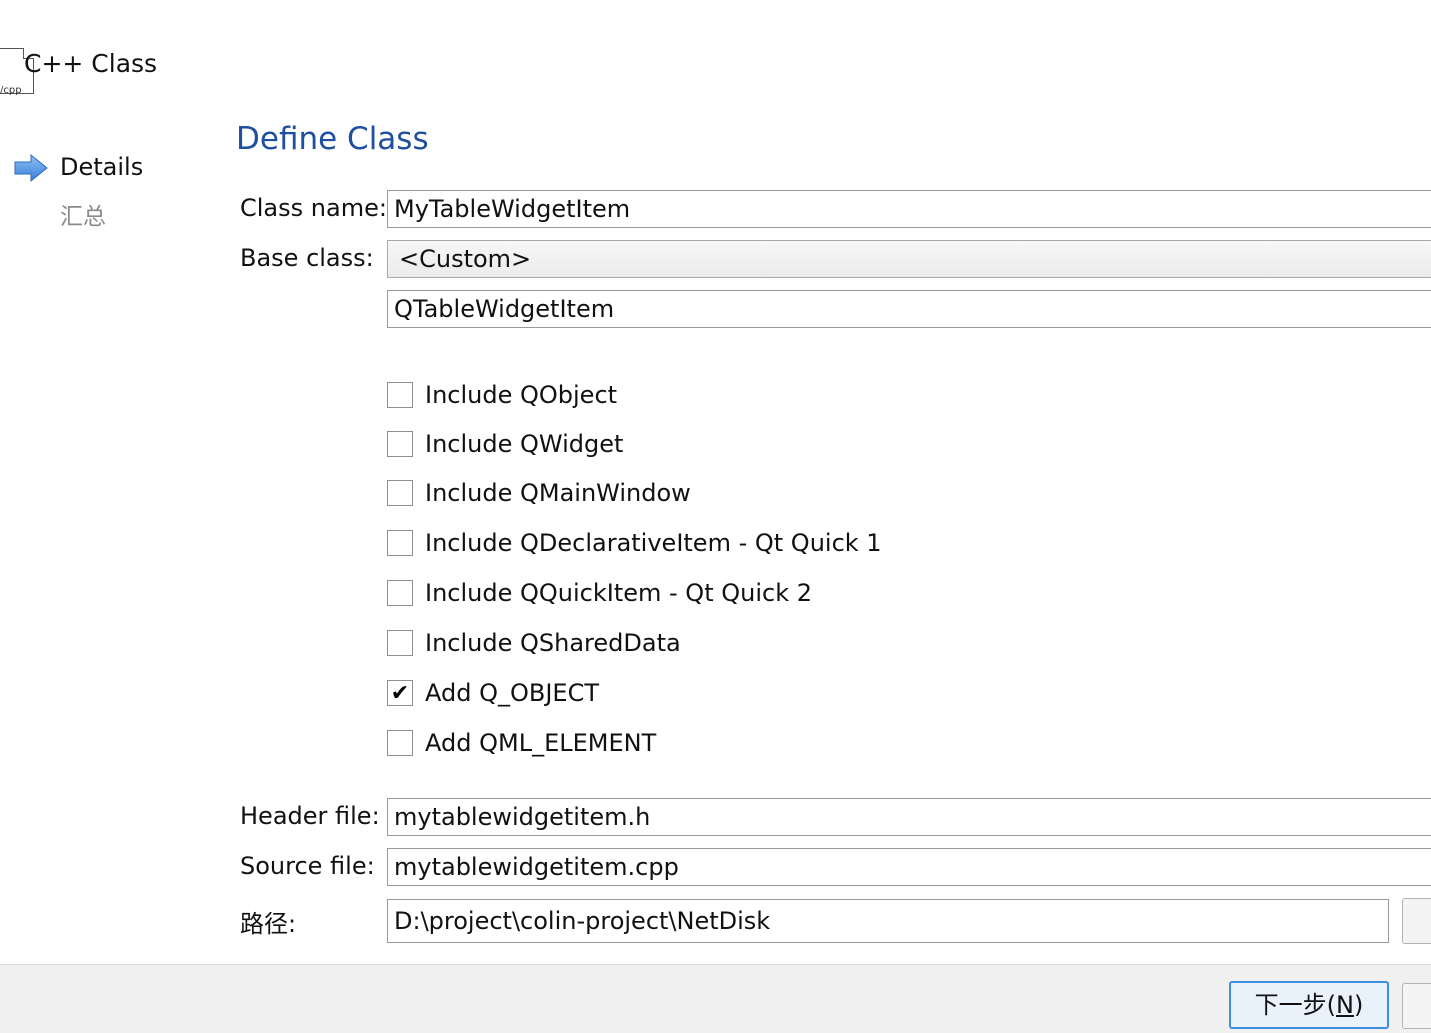  I want to click on custom-base-class-input: QTableWidgetItem, so click(909, 309).